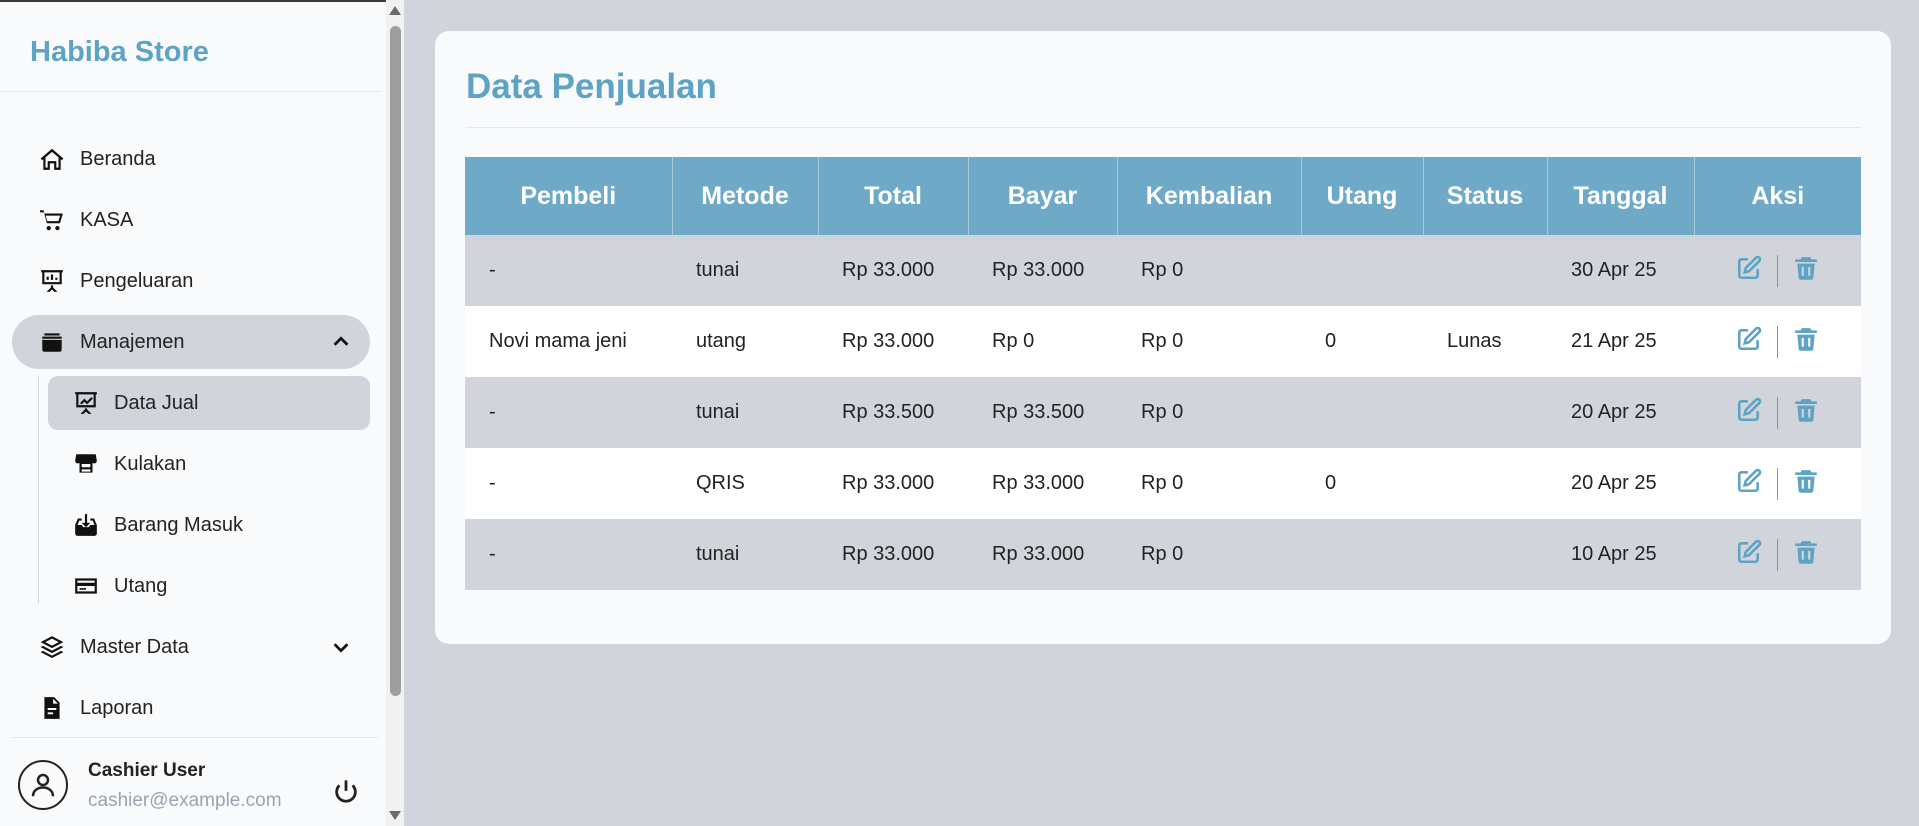 The image size is (1919, 826). I want to click on sidebar-item-pengeluaran: Pengeluaran, so click(191, 281).